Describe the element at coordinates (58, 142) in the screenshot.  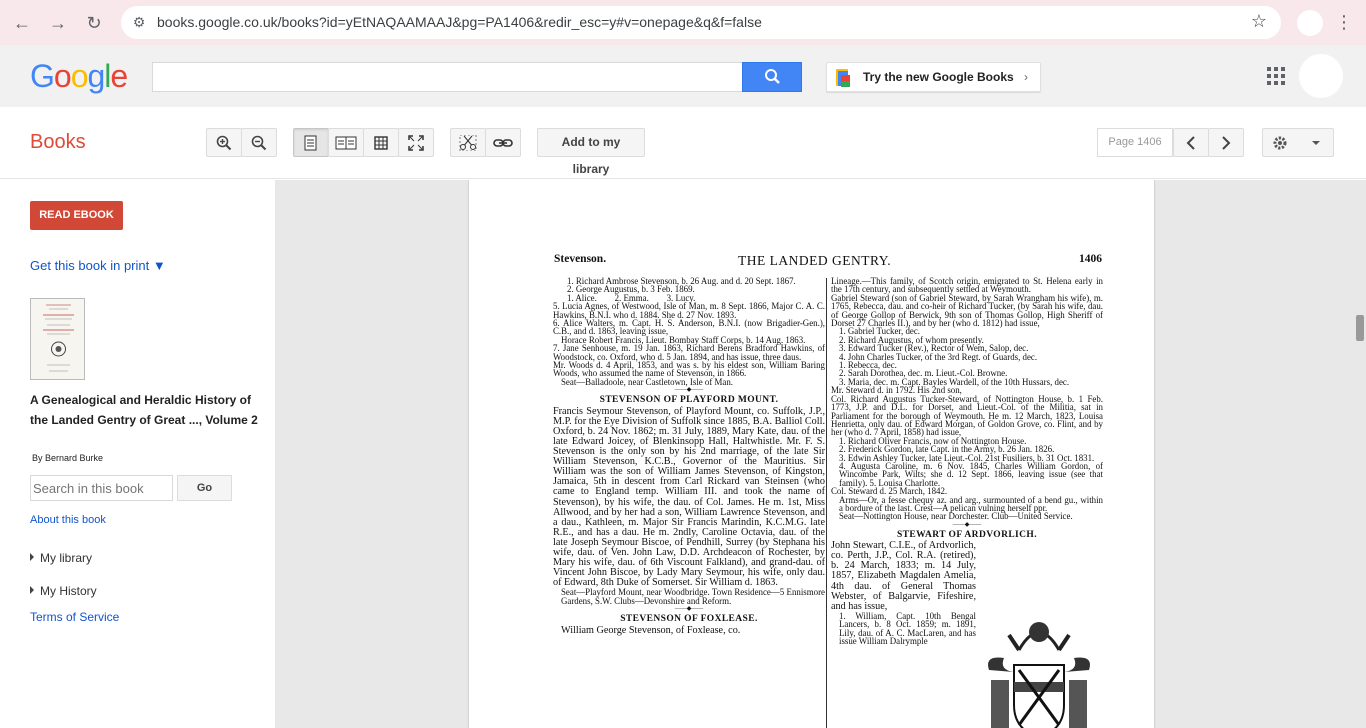
I see `books-title: Books` at that location.